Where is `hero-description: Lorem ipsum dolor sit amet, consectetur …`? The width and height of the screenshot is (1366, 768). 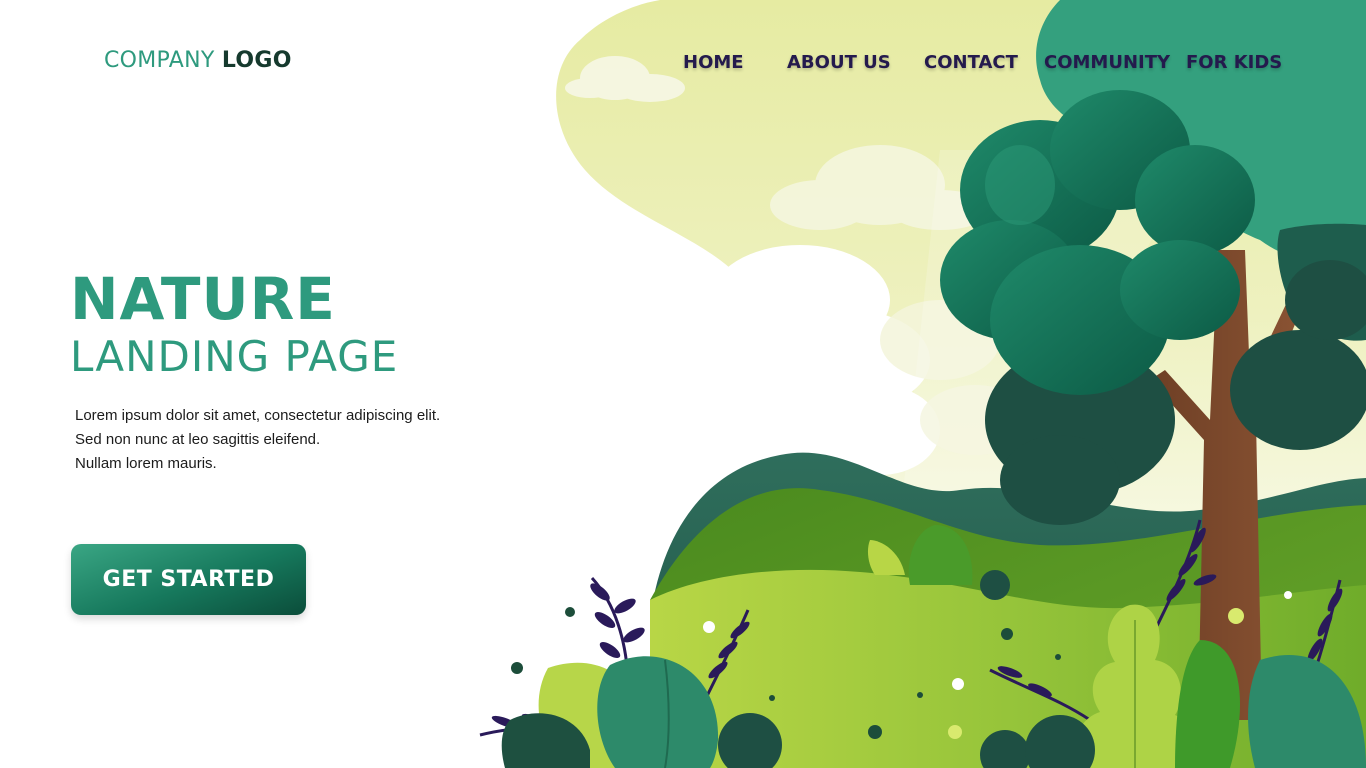 hero-description: Lorem ipsum dolor sit amet, consectetur … is located at coordinates (257, 440).